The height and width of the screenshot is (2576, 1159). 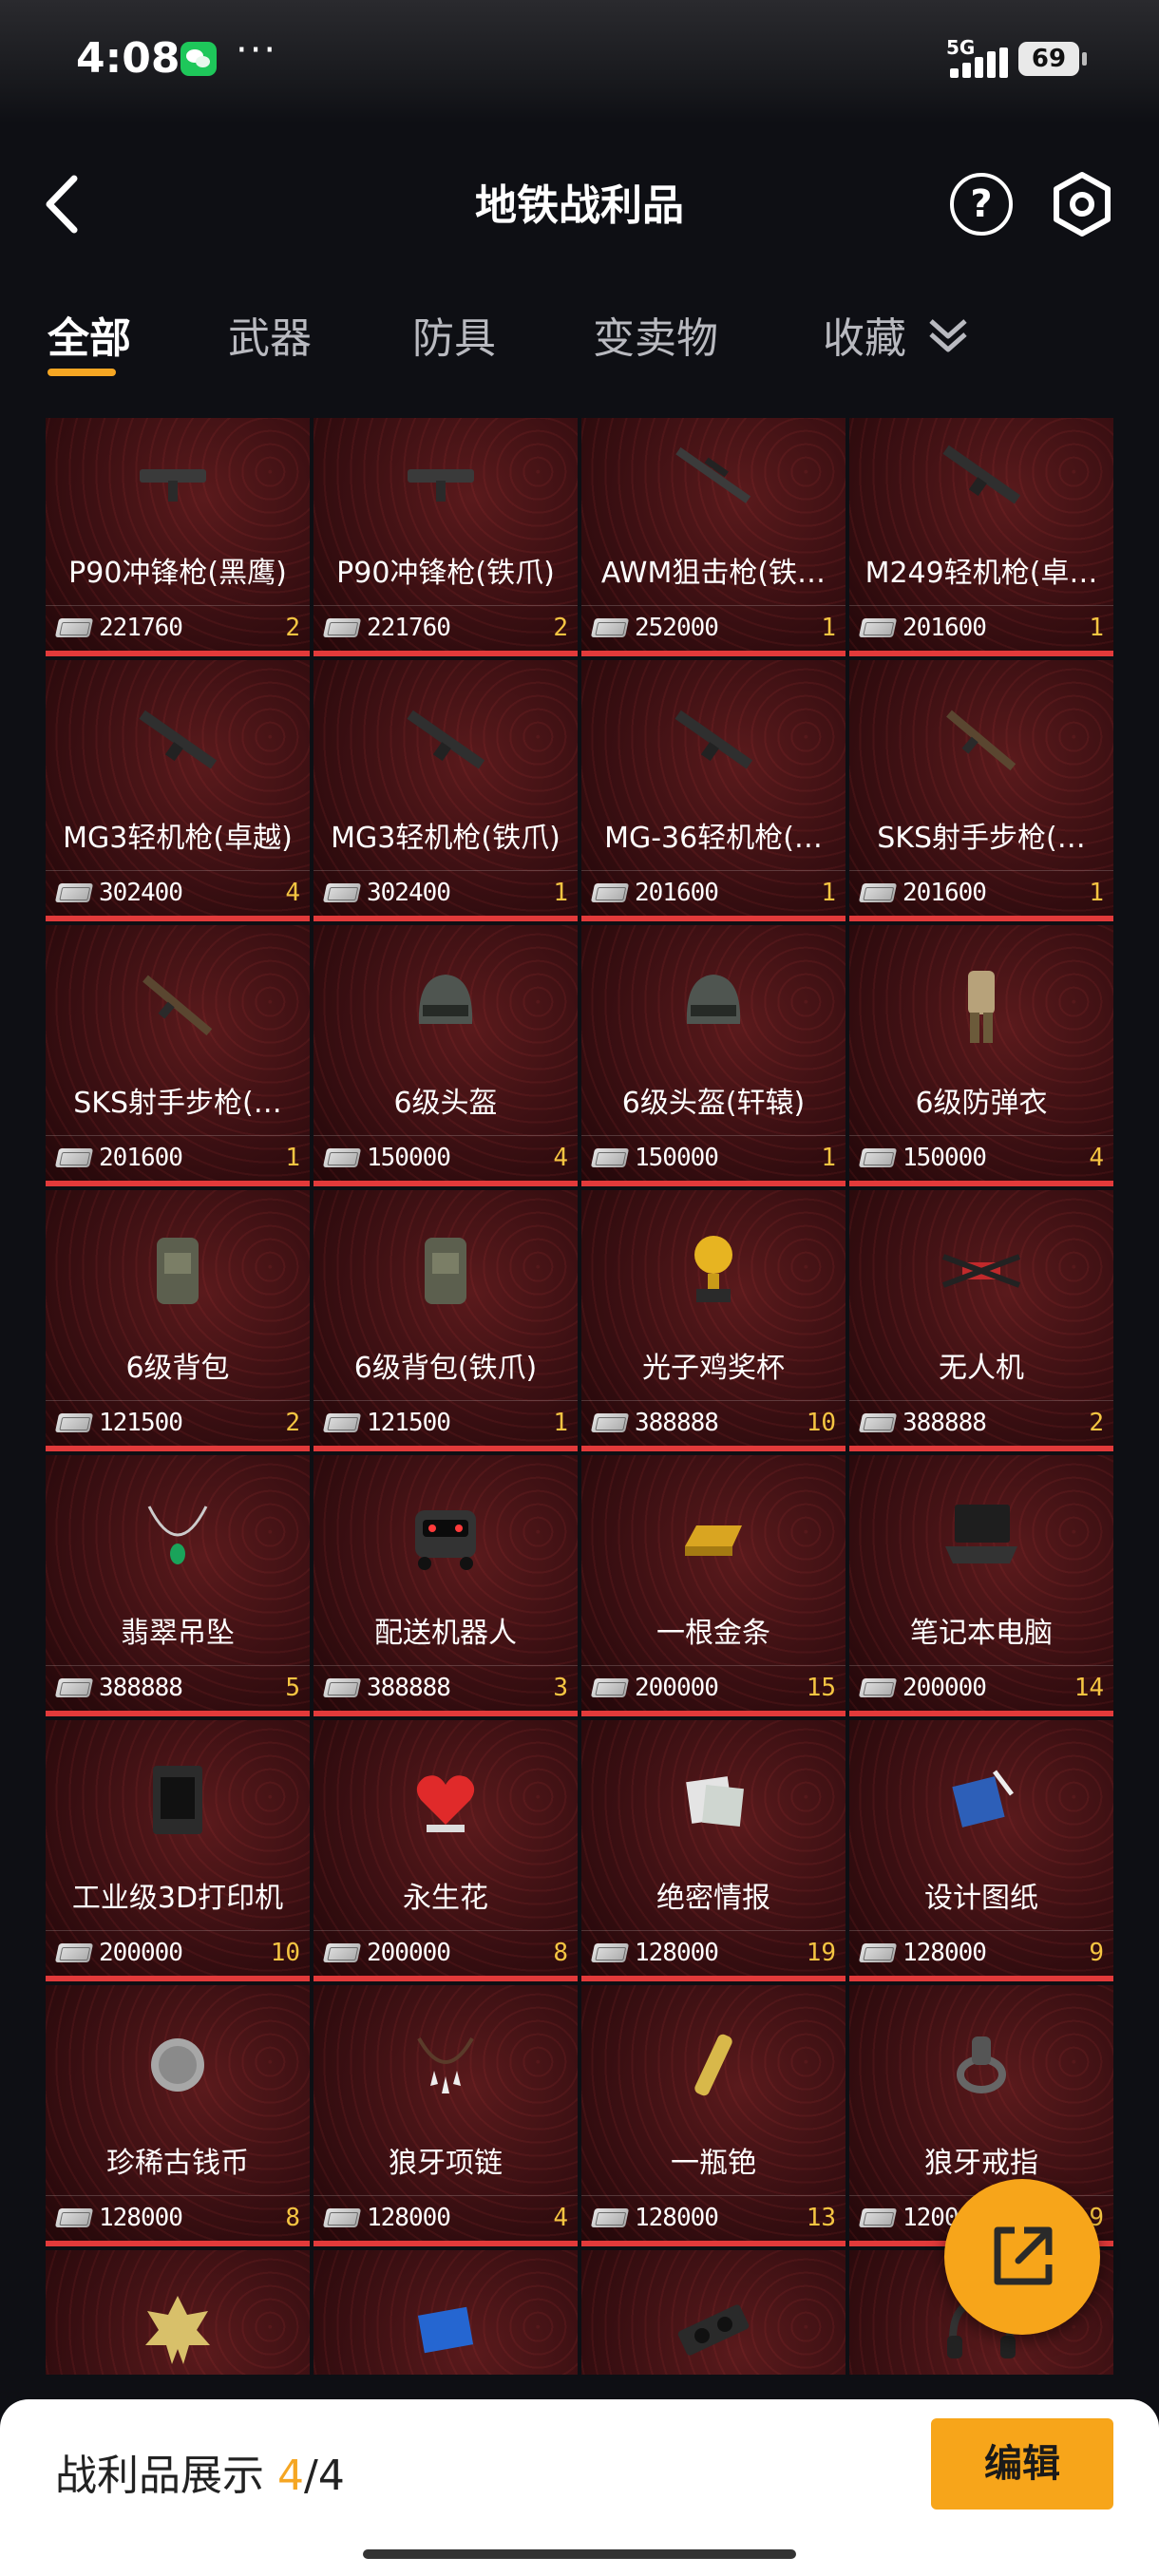 What do you see at coordinates (713, 537) in the screenshot?
I see `loot-card: AWM狙击枪(铁… 252000 1` at bounding box center [713, 537].